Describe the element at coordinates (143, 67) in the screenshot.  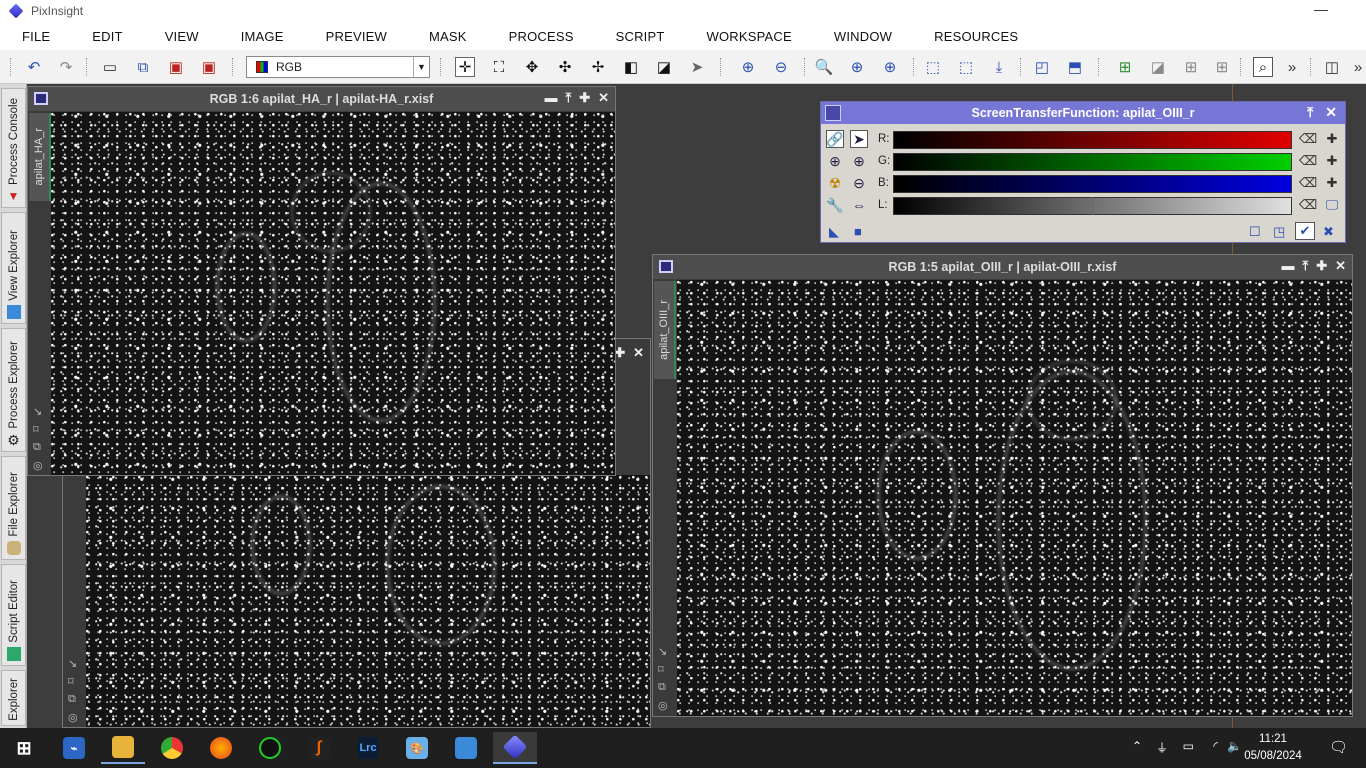
I see `new-image-icon: ⧉` at that location.